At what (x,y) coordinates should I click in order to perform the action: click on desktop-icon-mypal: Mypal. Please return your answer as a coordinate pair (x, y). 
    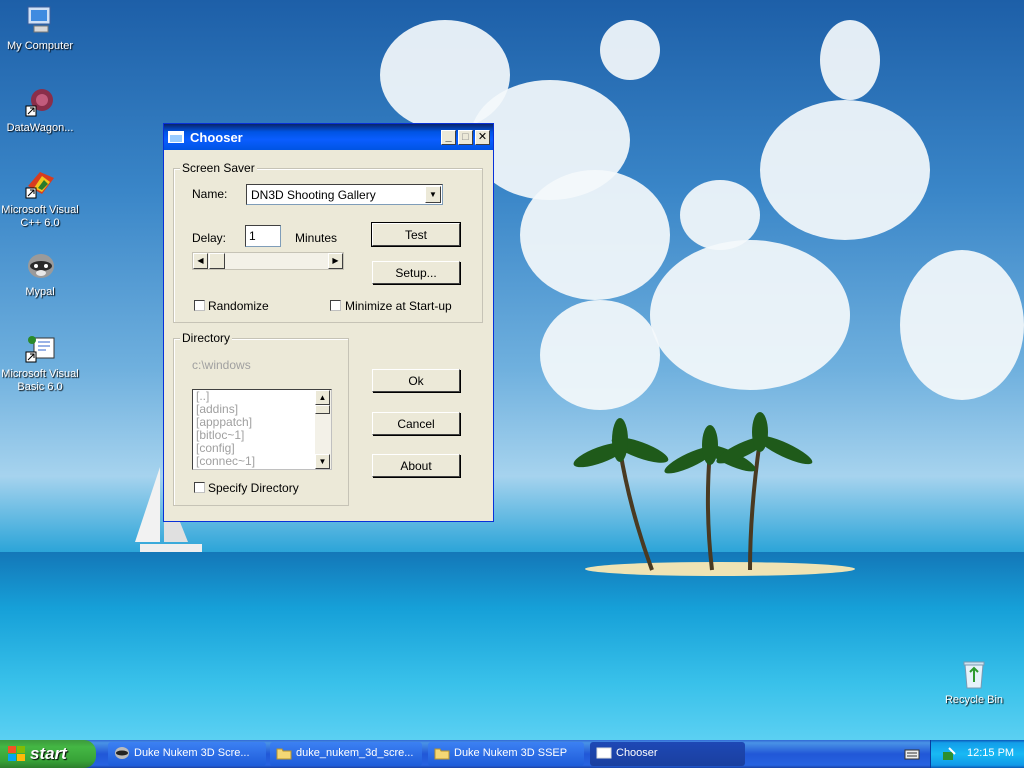
    Looking at the image, I should click on (40, 274).